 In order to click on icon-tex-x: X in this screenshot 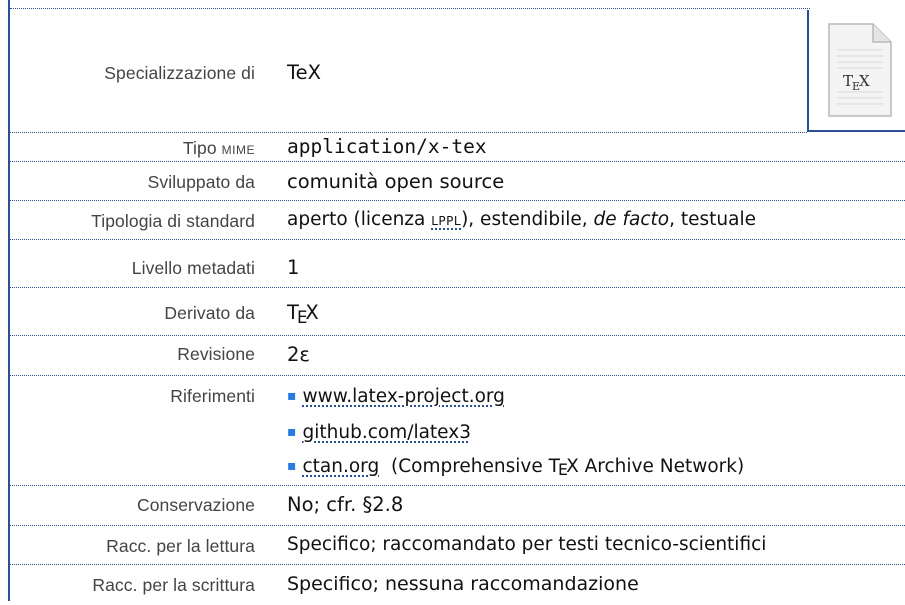, I will do `click(864, 81)`.